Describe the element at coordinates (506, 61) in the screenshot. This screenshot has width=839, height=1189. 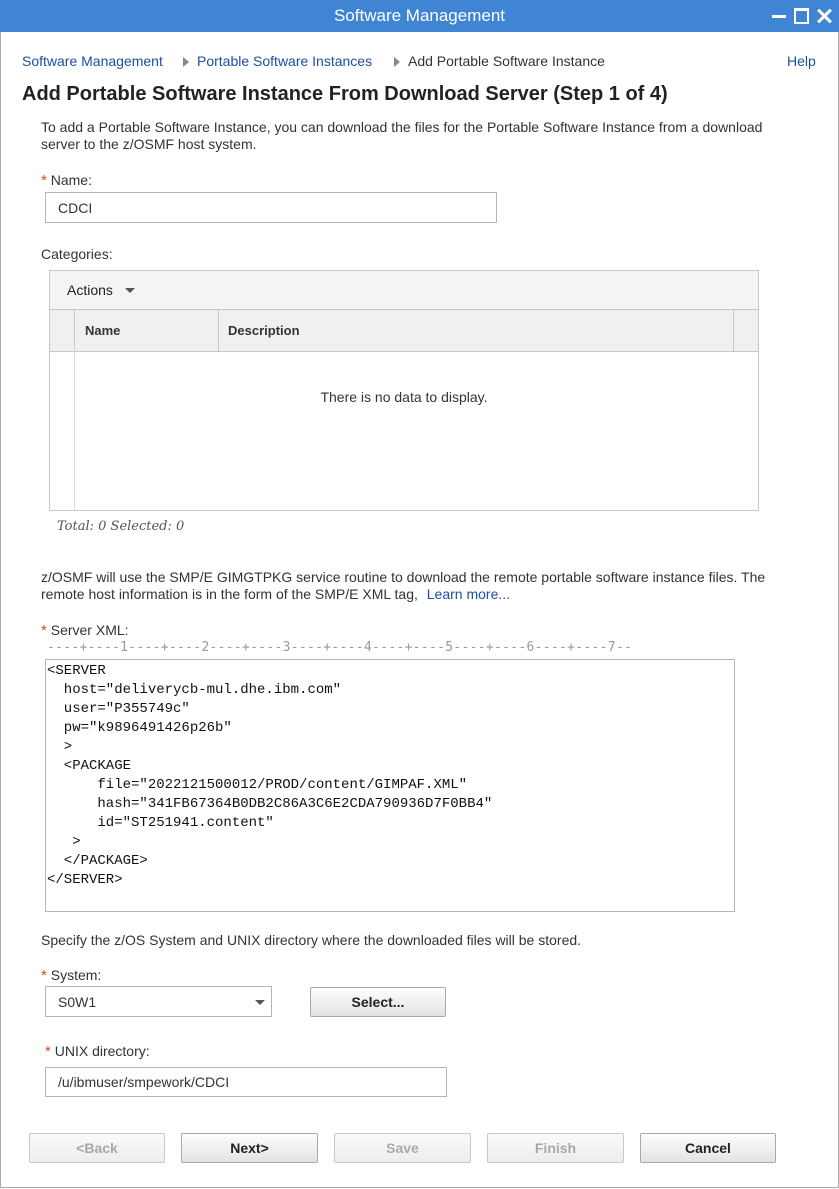
I see `breadcrumb-current: Add Portable Software Instance` at that location.